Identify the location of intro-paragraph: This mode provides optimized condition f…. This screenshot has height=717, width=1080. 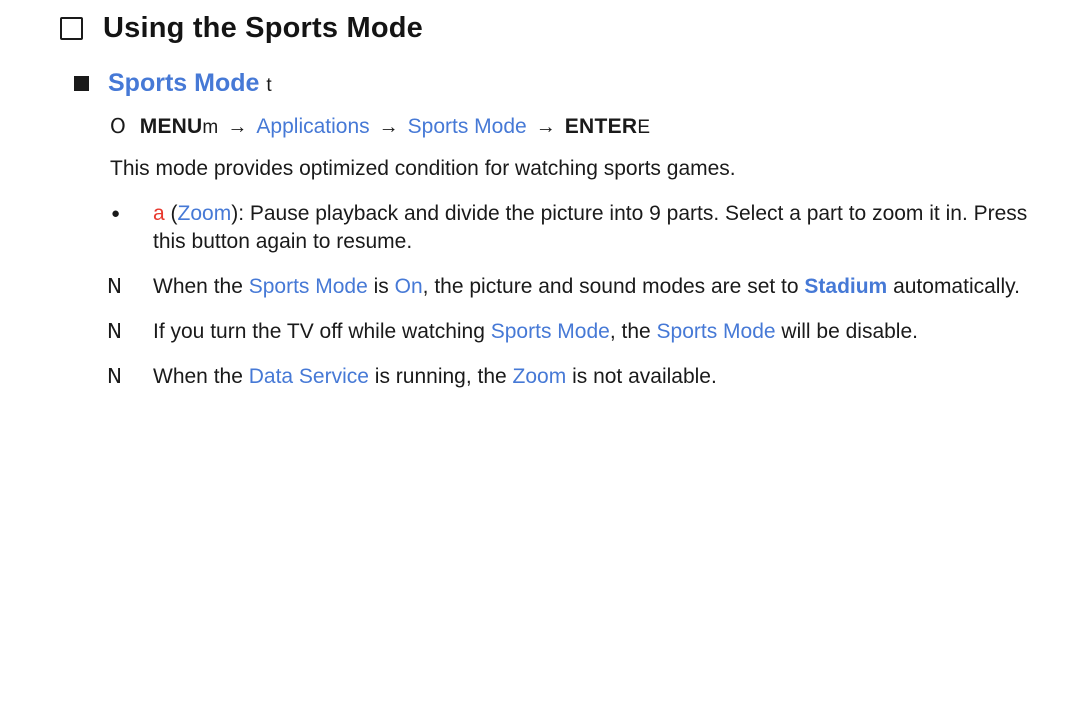
(423, 168).